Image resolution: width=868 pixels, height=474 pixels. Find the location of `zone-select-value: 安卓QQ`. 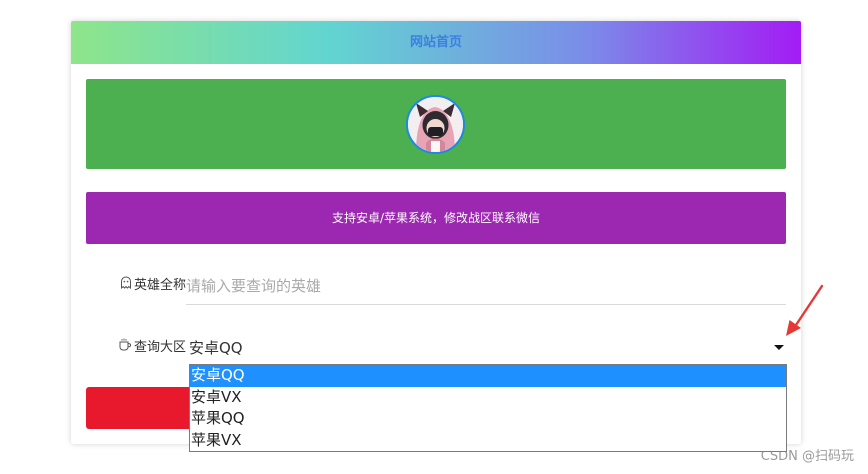

zone-select-value: 安卓QQ is located at coordinates (216, 348).